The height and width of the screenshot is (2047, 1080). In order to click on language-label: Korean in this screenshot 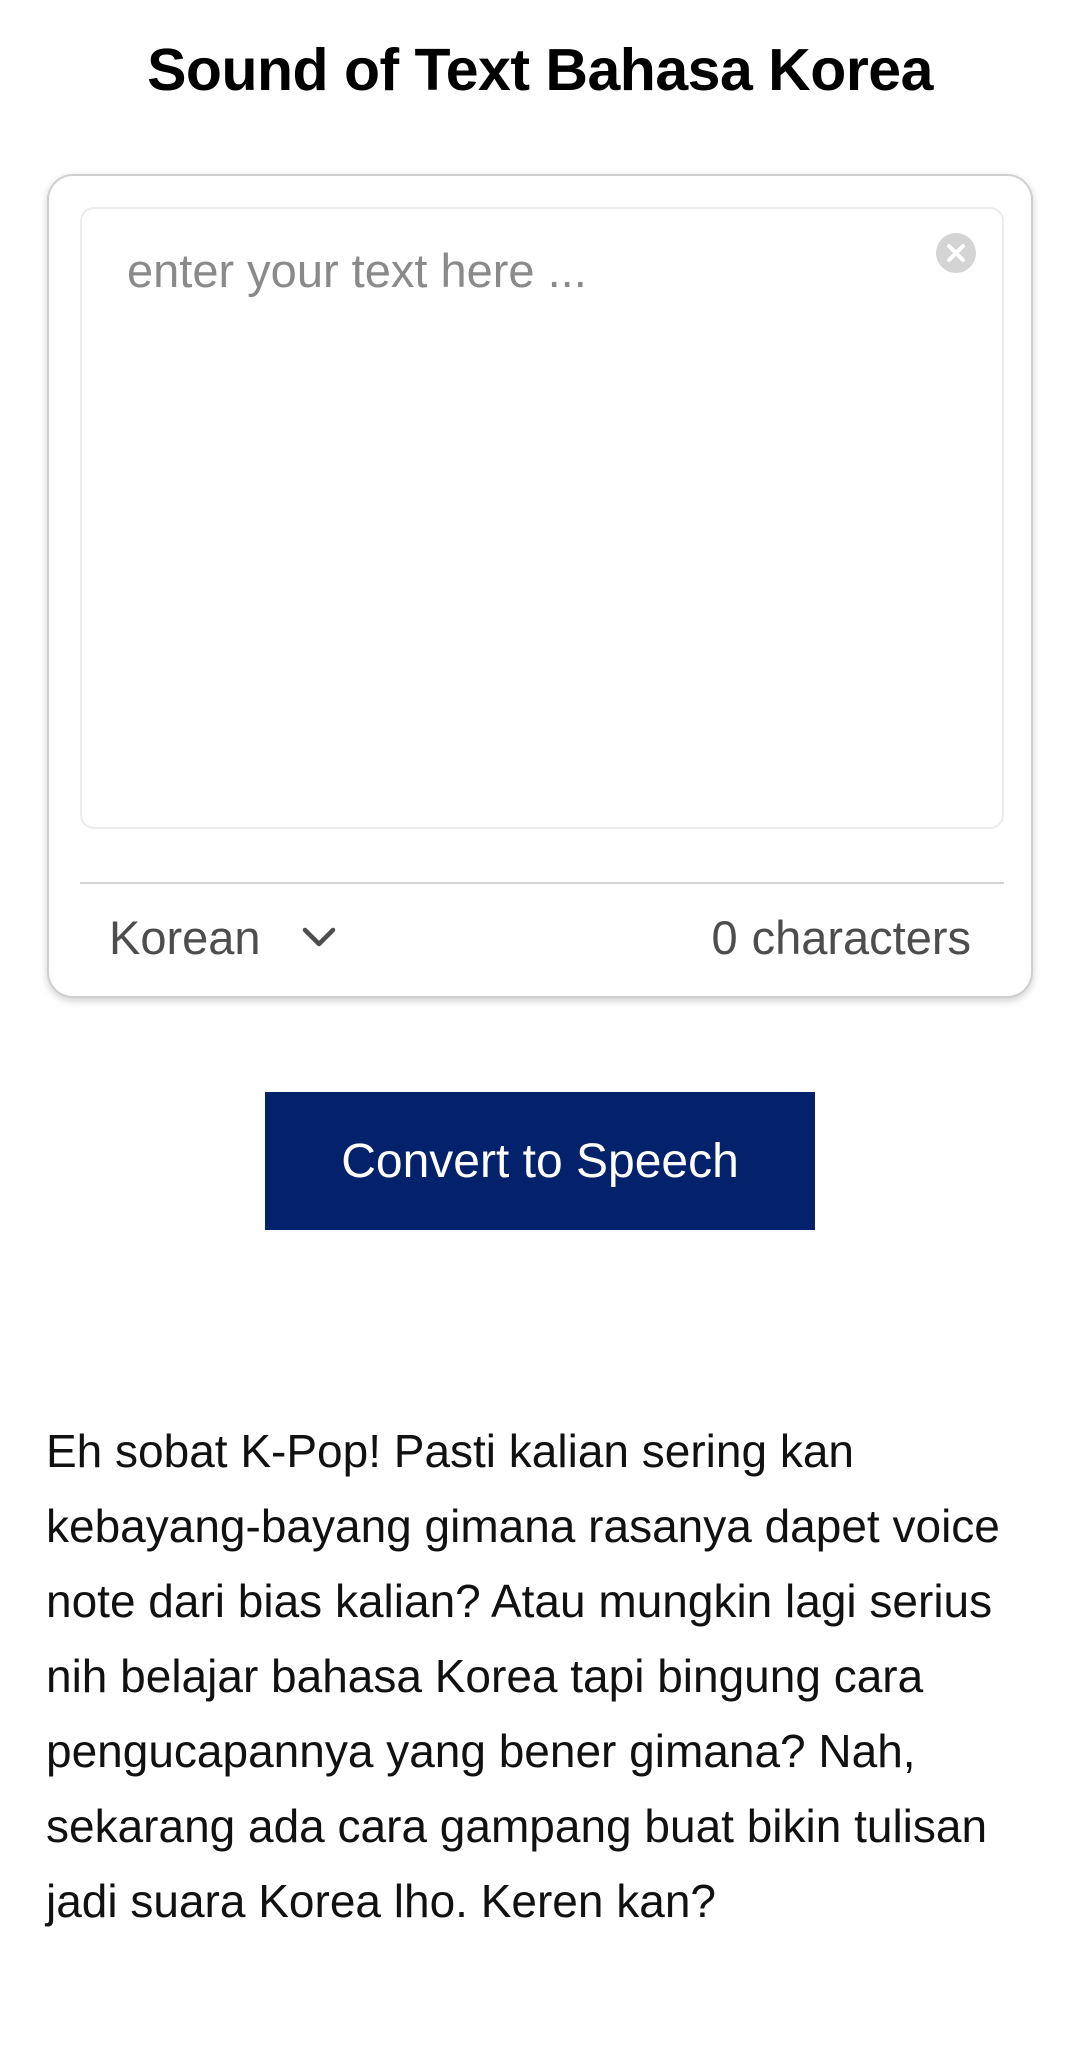, I will do `click(185, 937)`.